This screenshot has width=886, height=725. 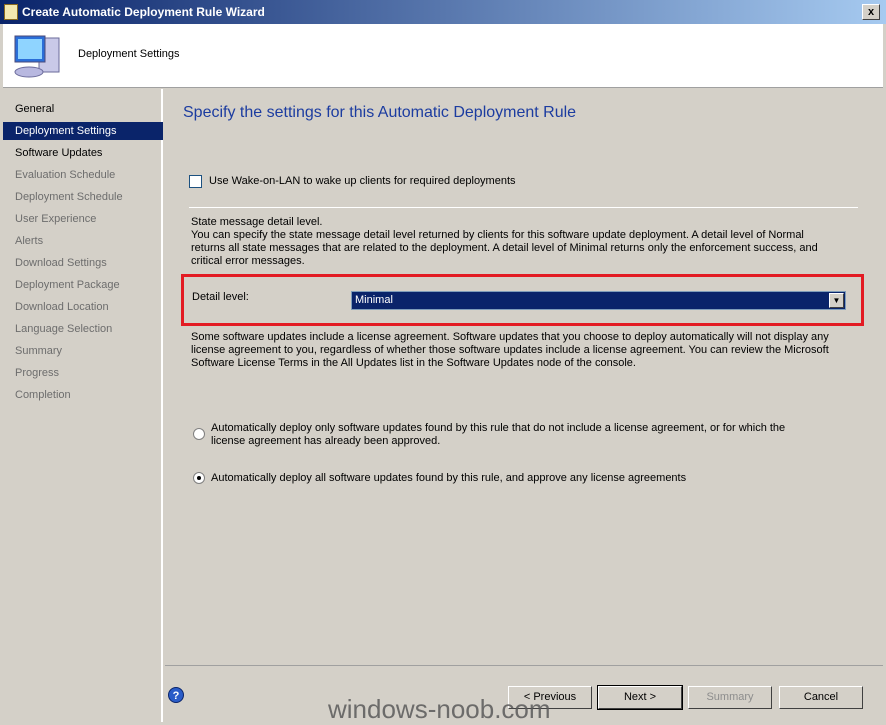 I want to click on sidebar-item-user-experience: User Experience, so click(x=83, y=219).